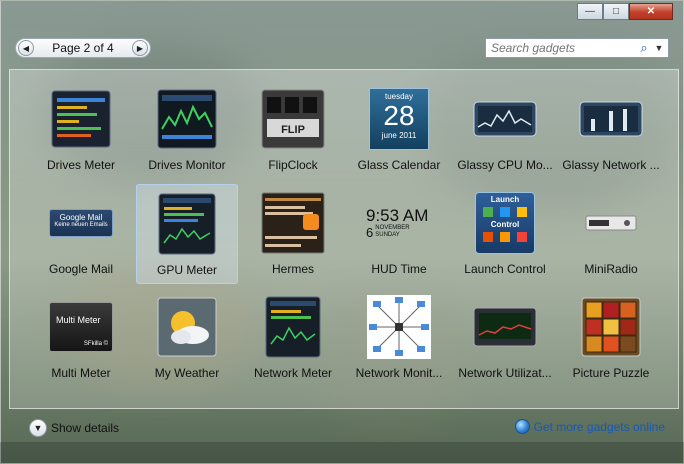 This screenshot has height=464, width=684. I want to click on maximize-icon: □, so click(616, 11).